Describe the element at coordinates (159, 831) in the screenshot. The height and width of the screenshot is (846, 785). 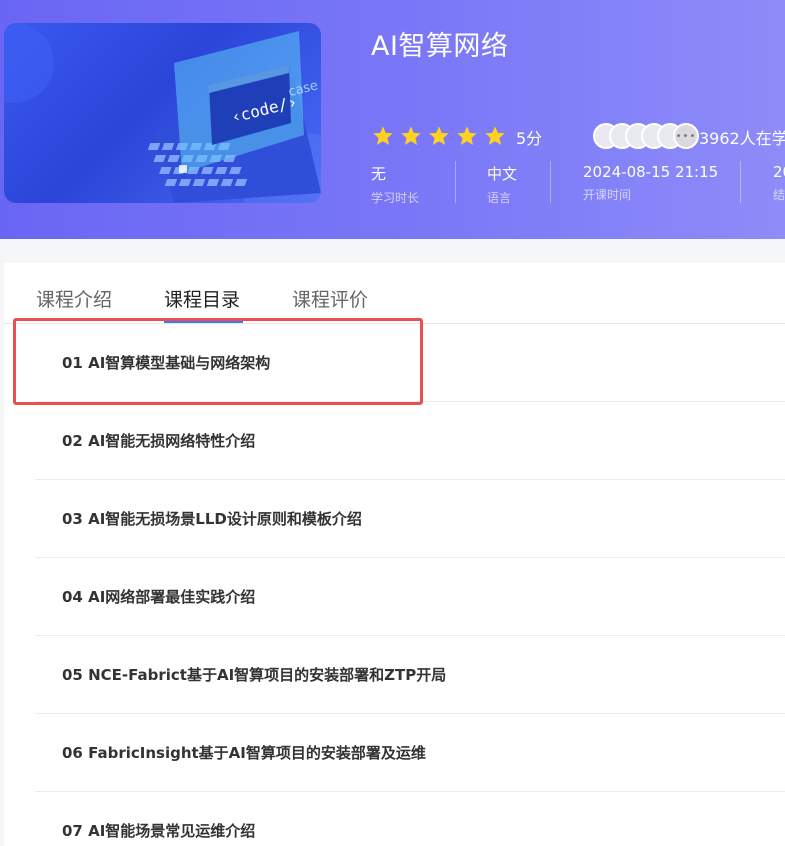
I see `catalog-item-title: 07 AI智能场景常见运维介绍` at that location.